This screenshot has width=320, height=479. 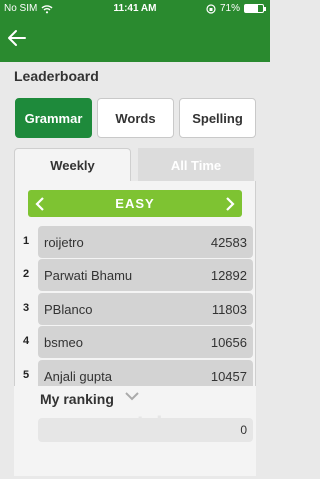 I want to click on level-prev-button, so click(x=40, y=203).